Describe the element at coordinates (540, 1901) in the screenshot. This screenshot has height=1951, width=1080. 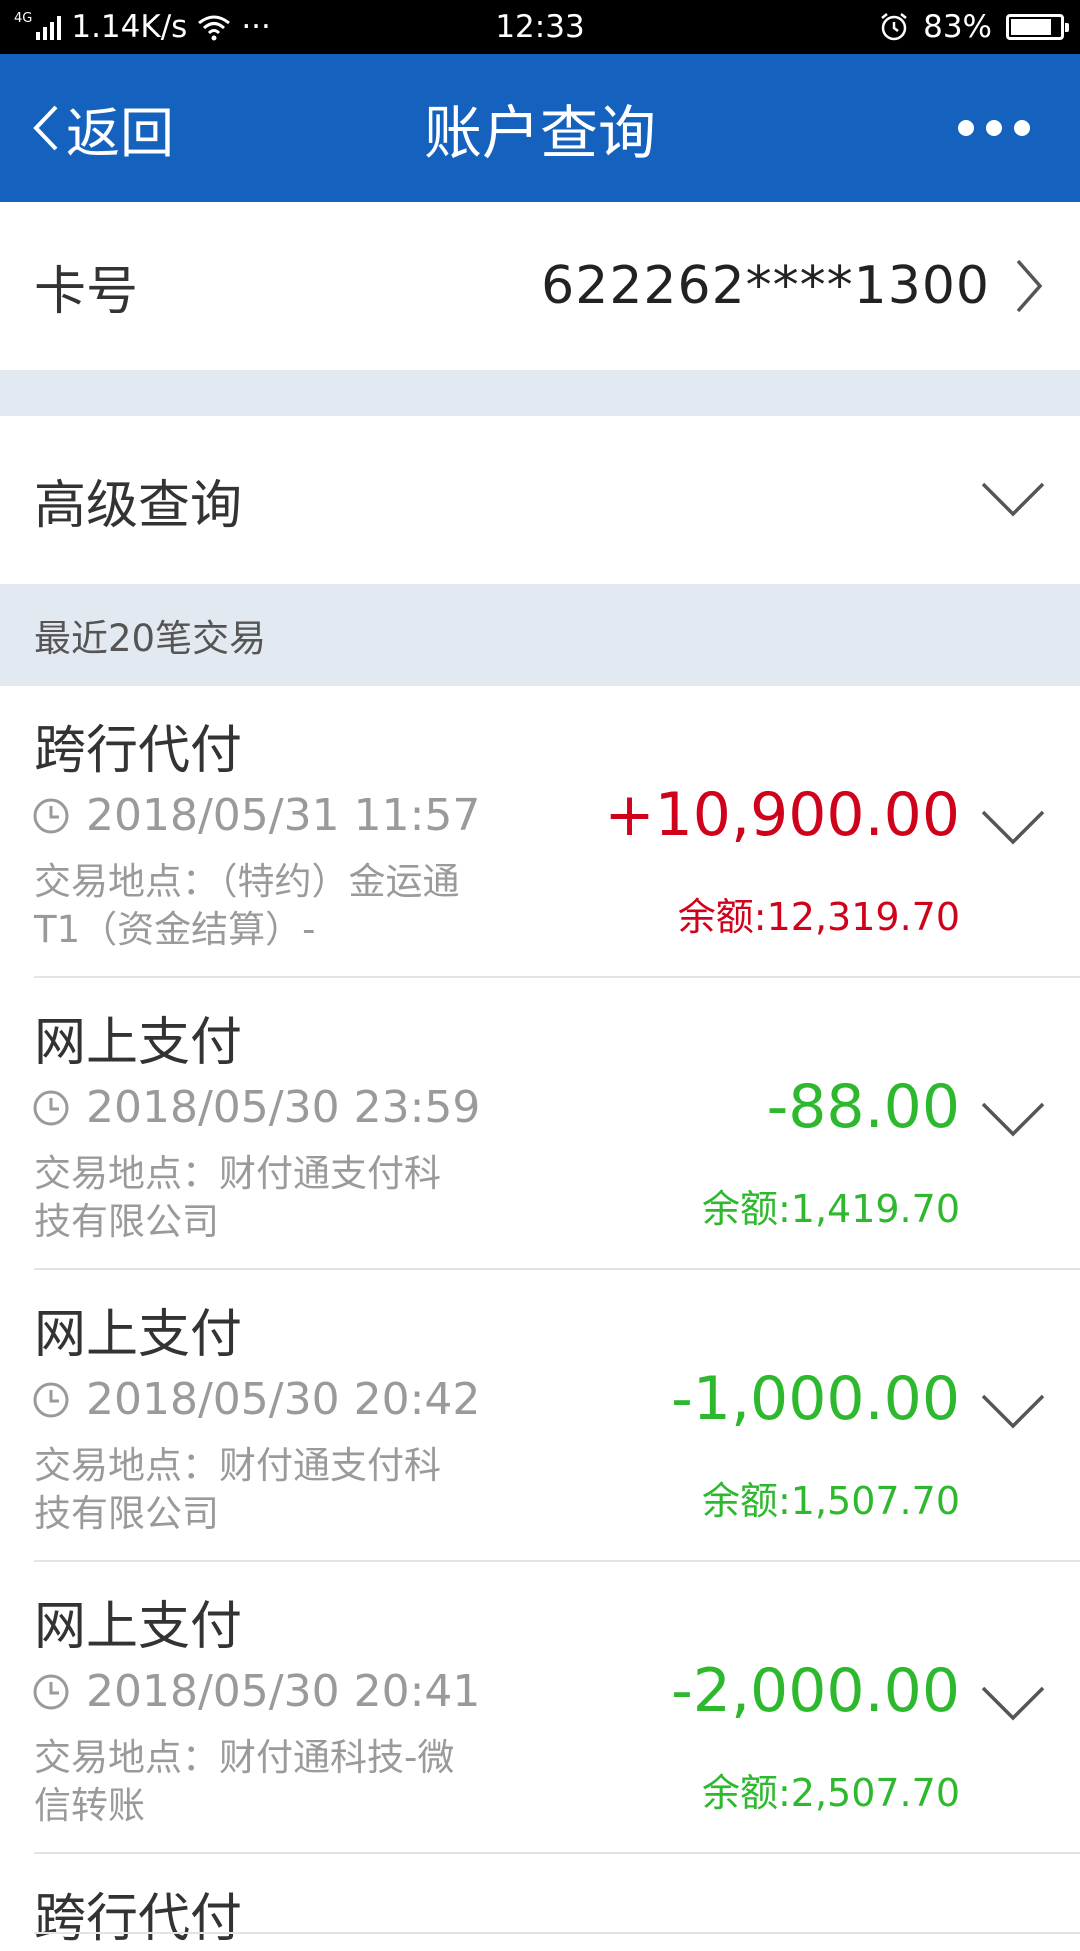
I see `transaction-item: 跨行代付` at that location.